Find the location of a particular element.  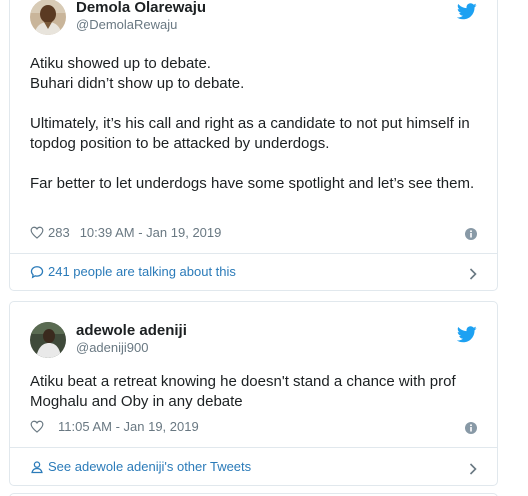

tweet-timestamp: 10:39 AM - Jan 19, 2019 is located at coordinates (151, 232).